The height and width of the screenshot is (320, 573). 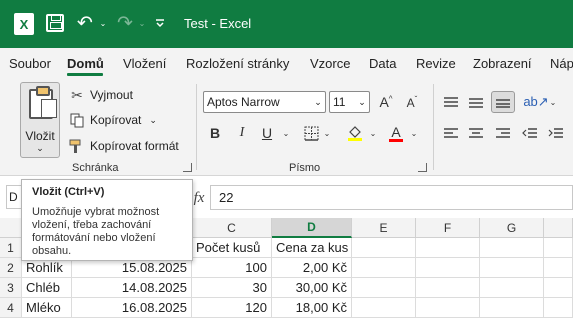 I want to click on cell-a4: Mléko, so click(x=47, y=308).